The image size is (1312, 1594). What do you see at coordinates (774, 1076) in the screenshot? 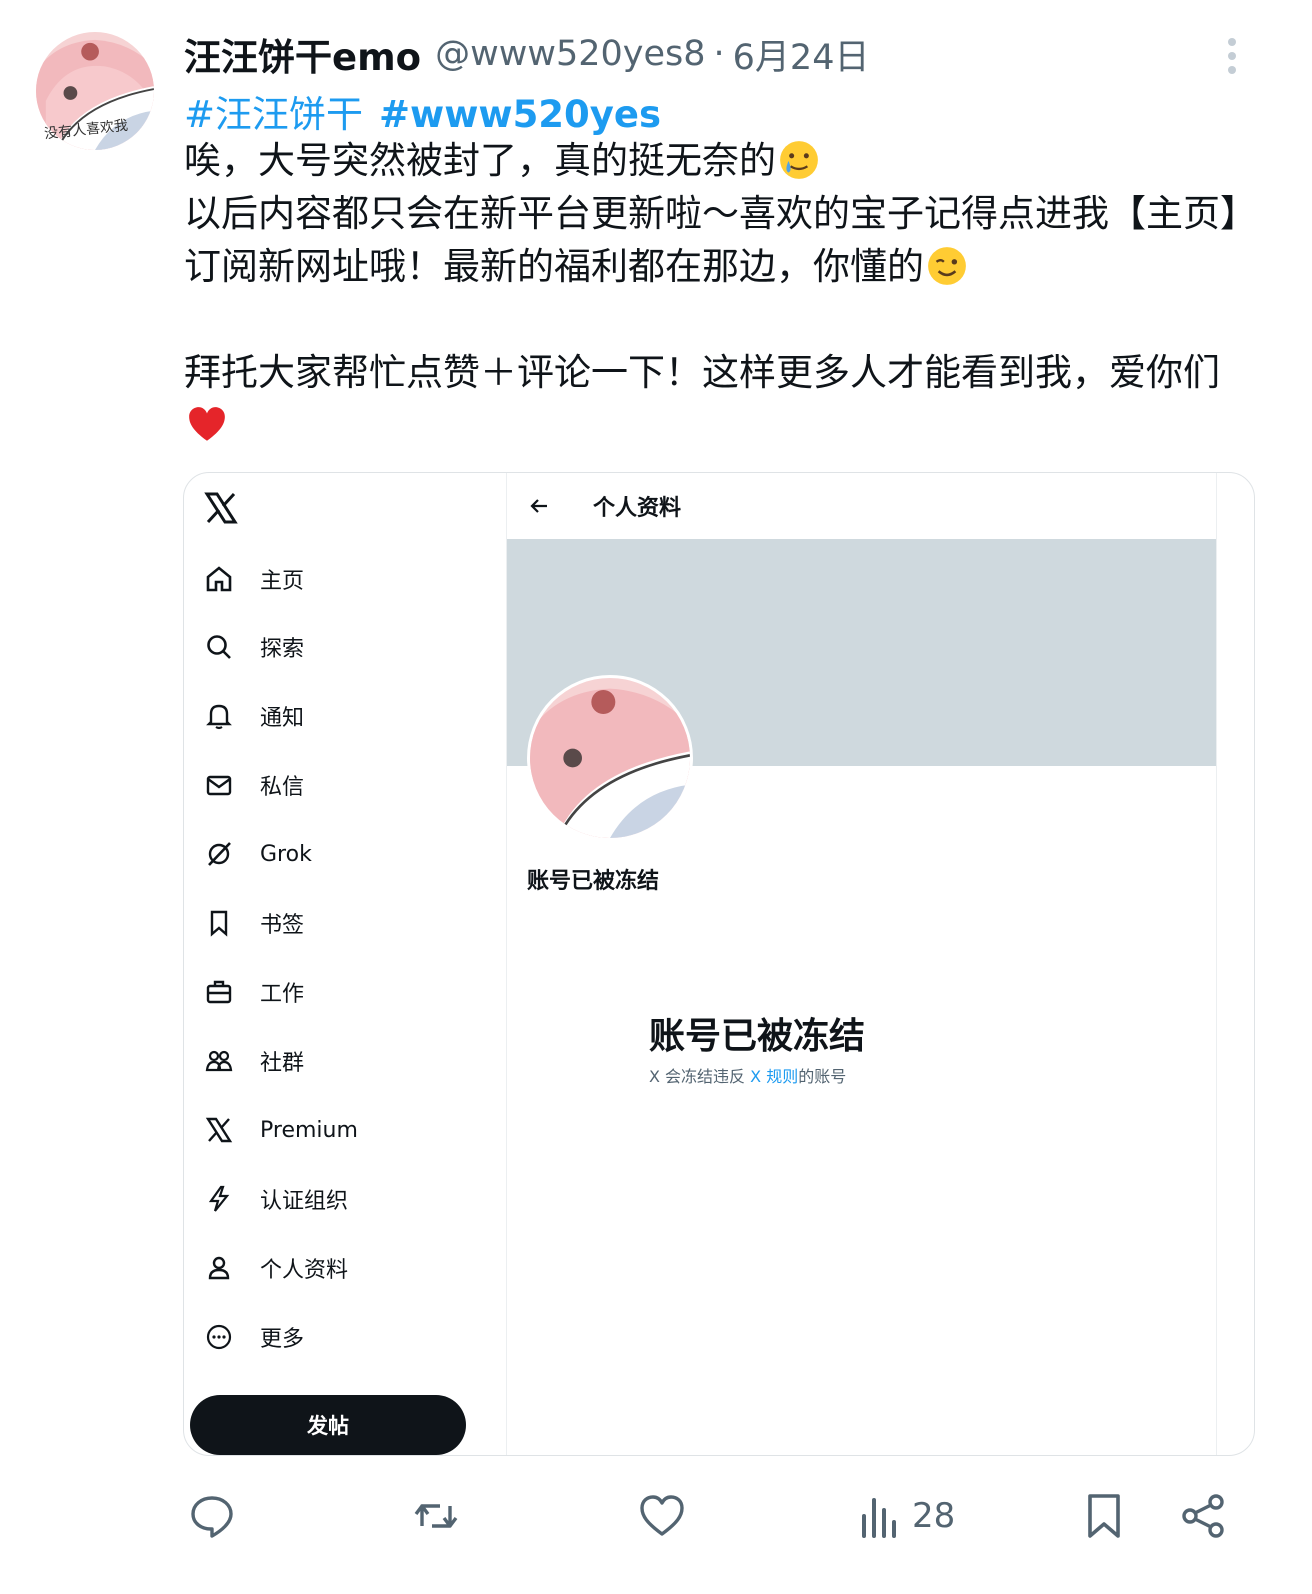
I see `x-rules-link: X 规则` at bounding box center [774, 1076].